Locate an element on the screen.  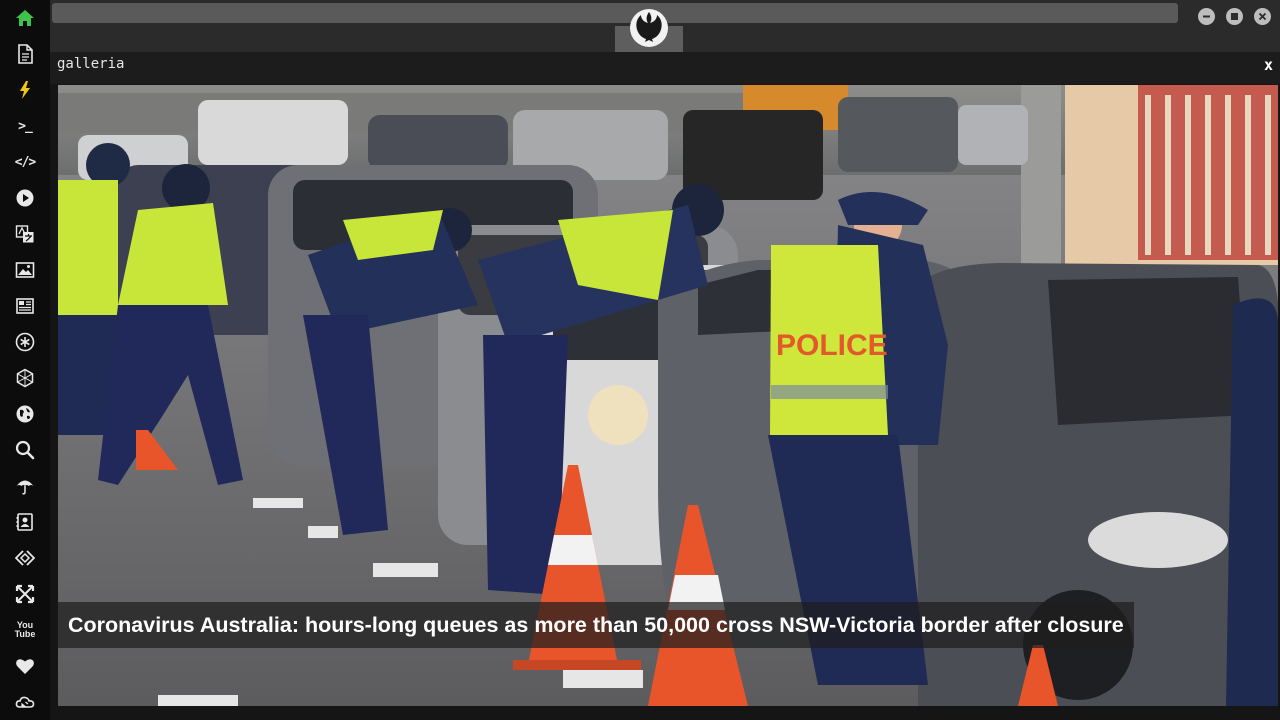
asterisk-icon is located at coordinates (25, 342).